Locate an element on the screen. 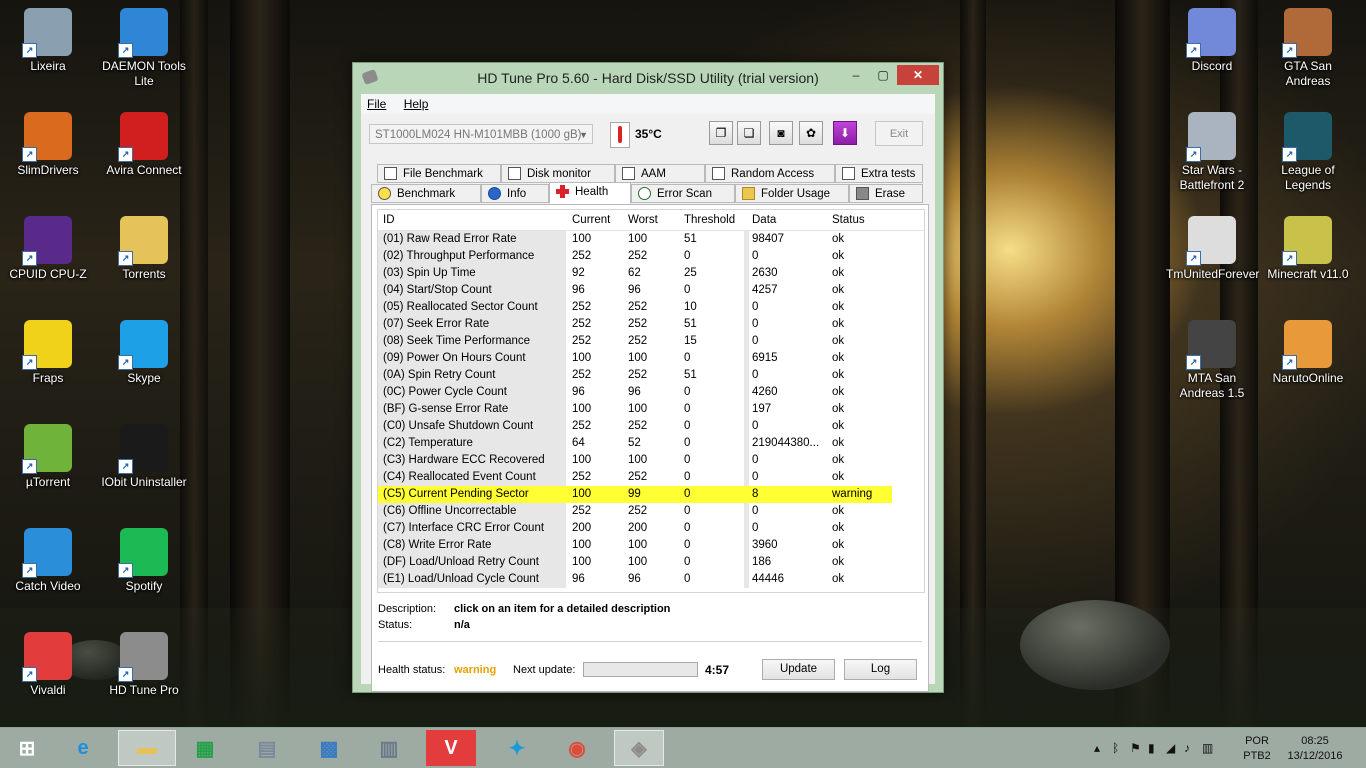  table-row: (C0) Unsafe Shutdown Count 252 252 0 0 ok is located at coordinates (651, 426).